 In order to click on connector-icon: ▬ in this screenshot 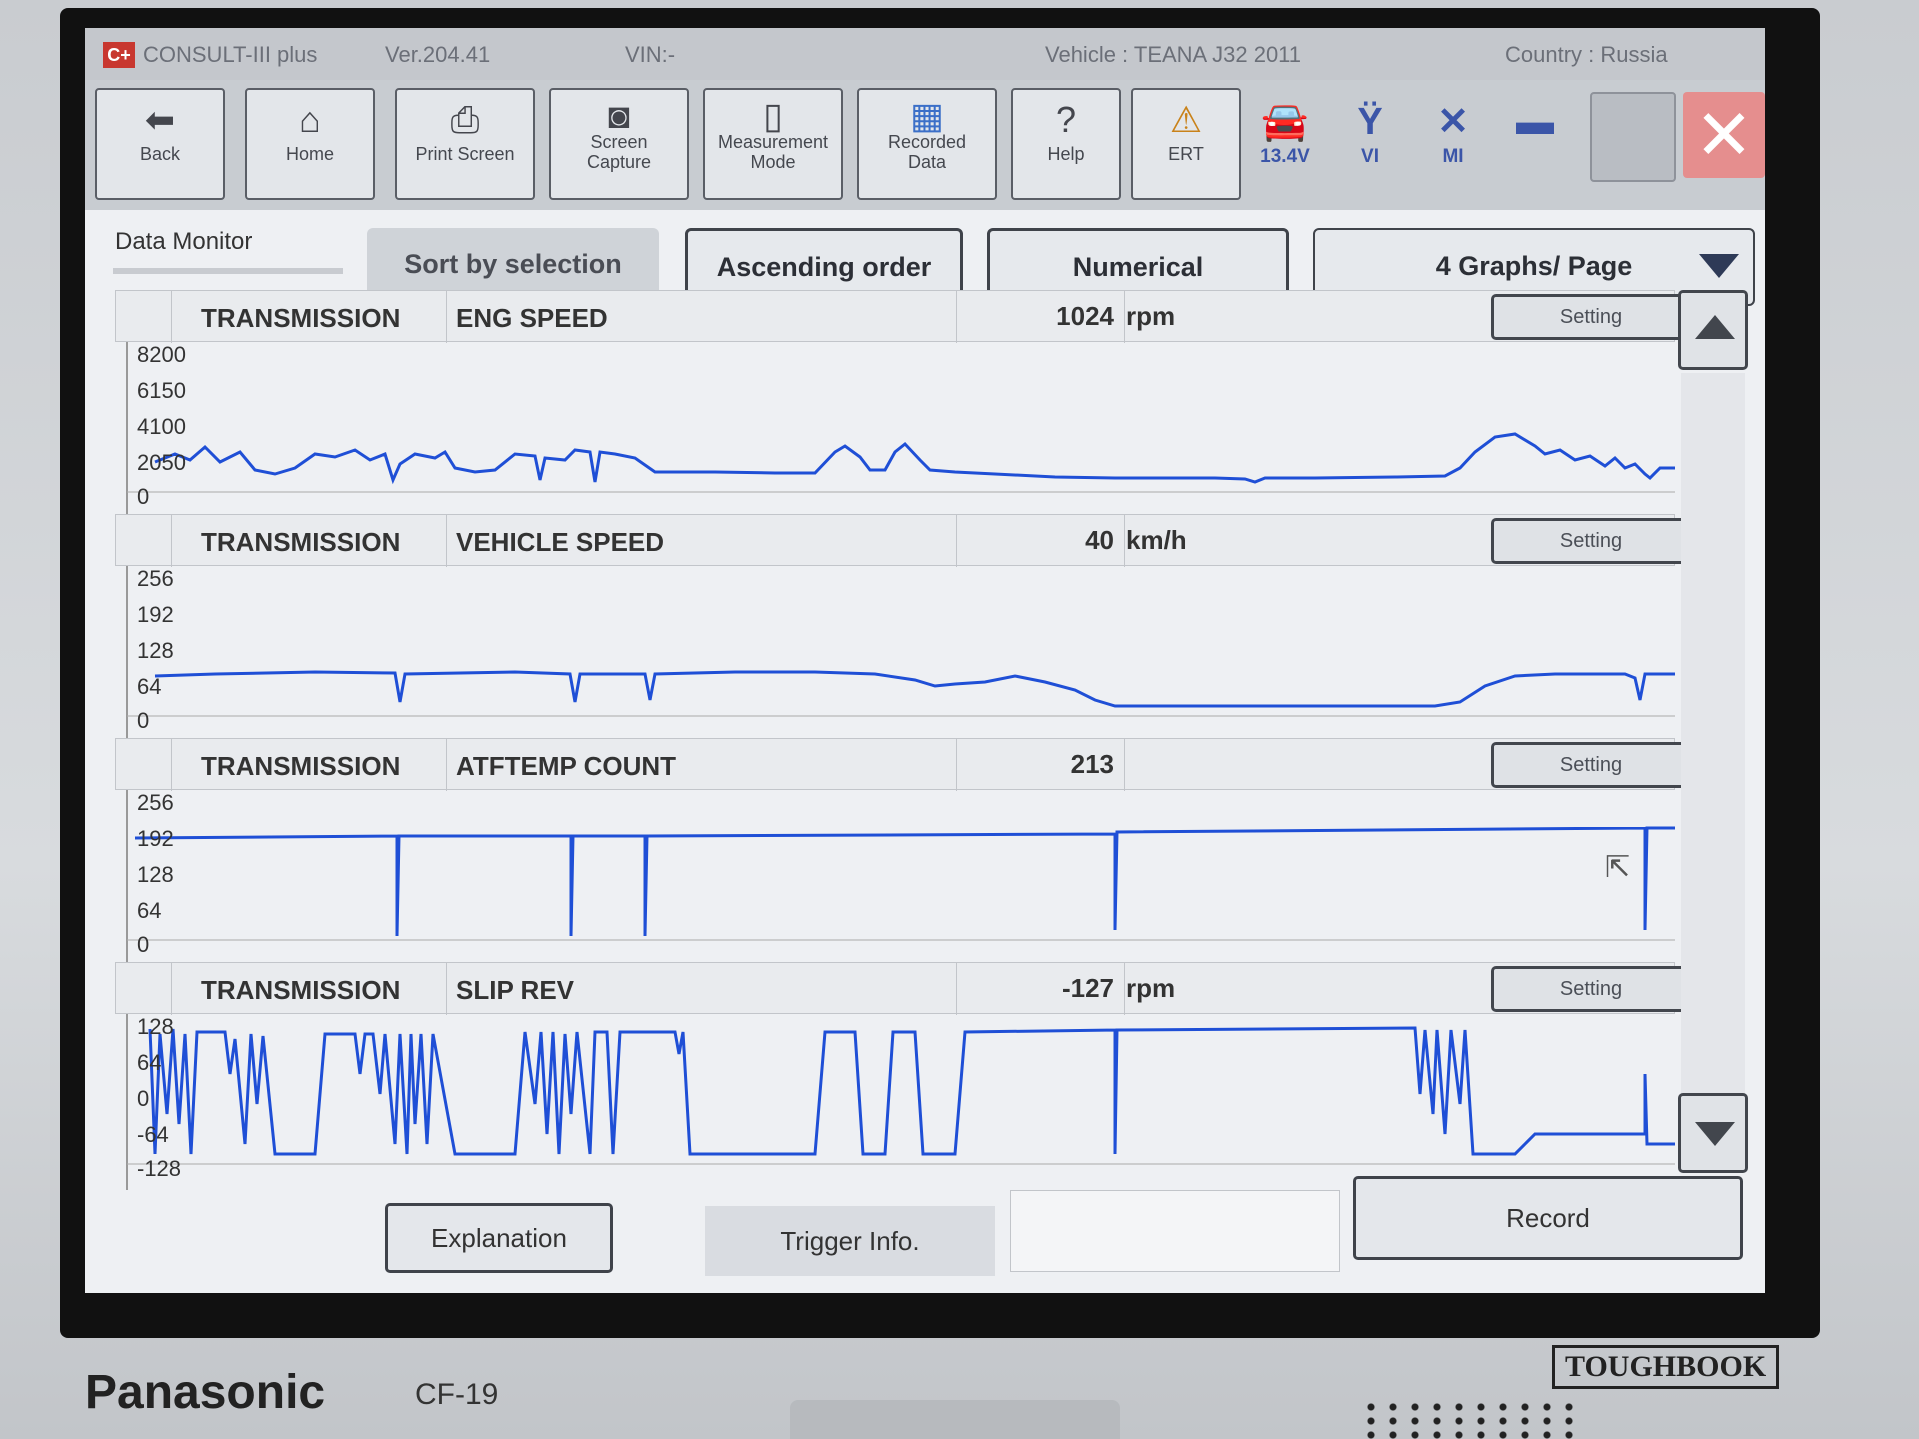, I will do `click(1535, 122)`.